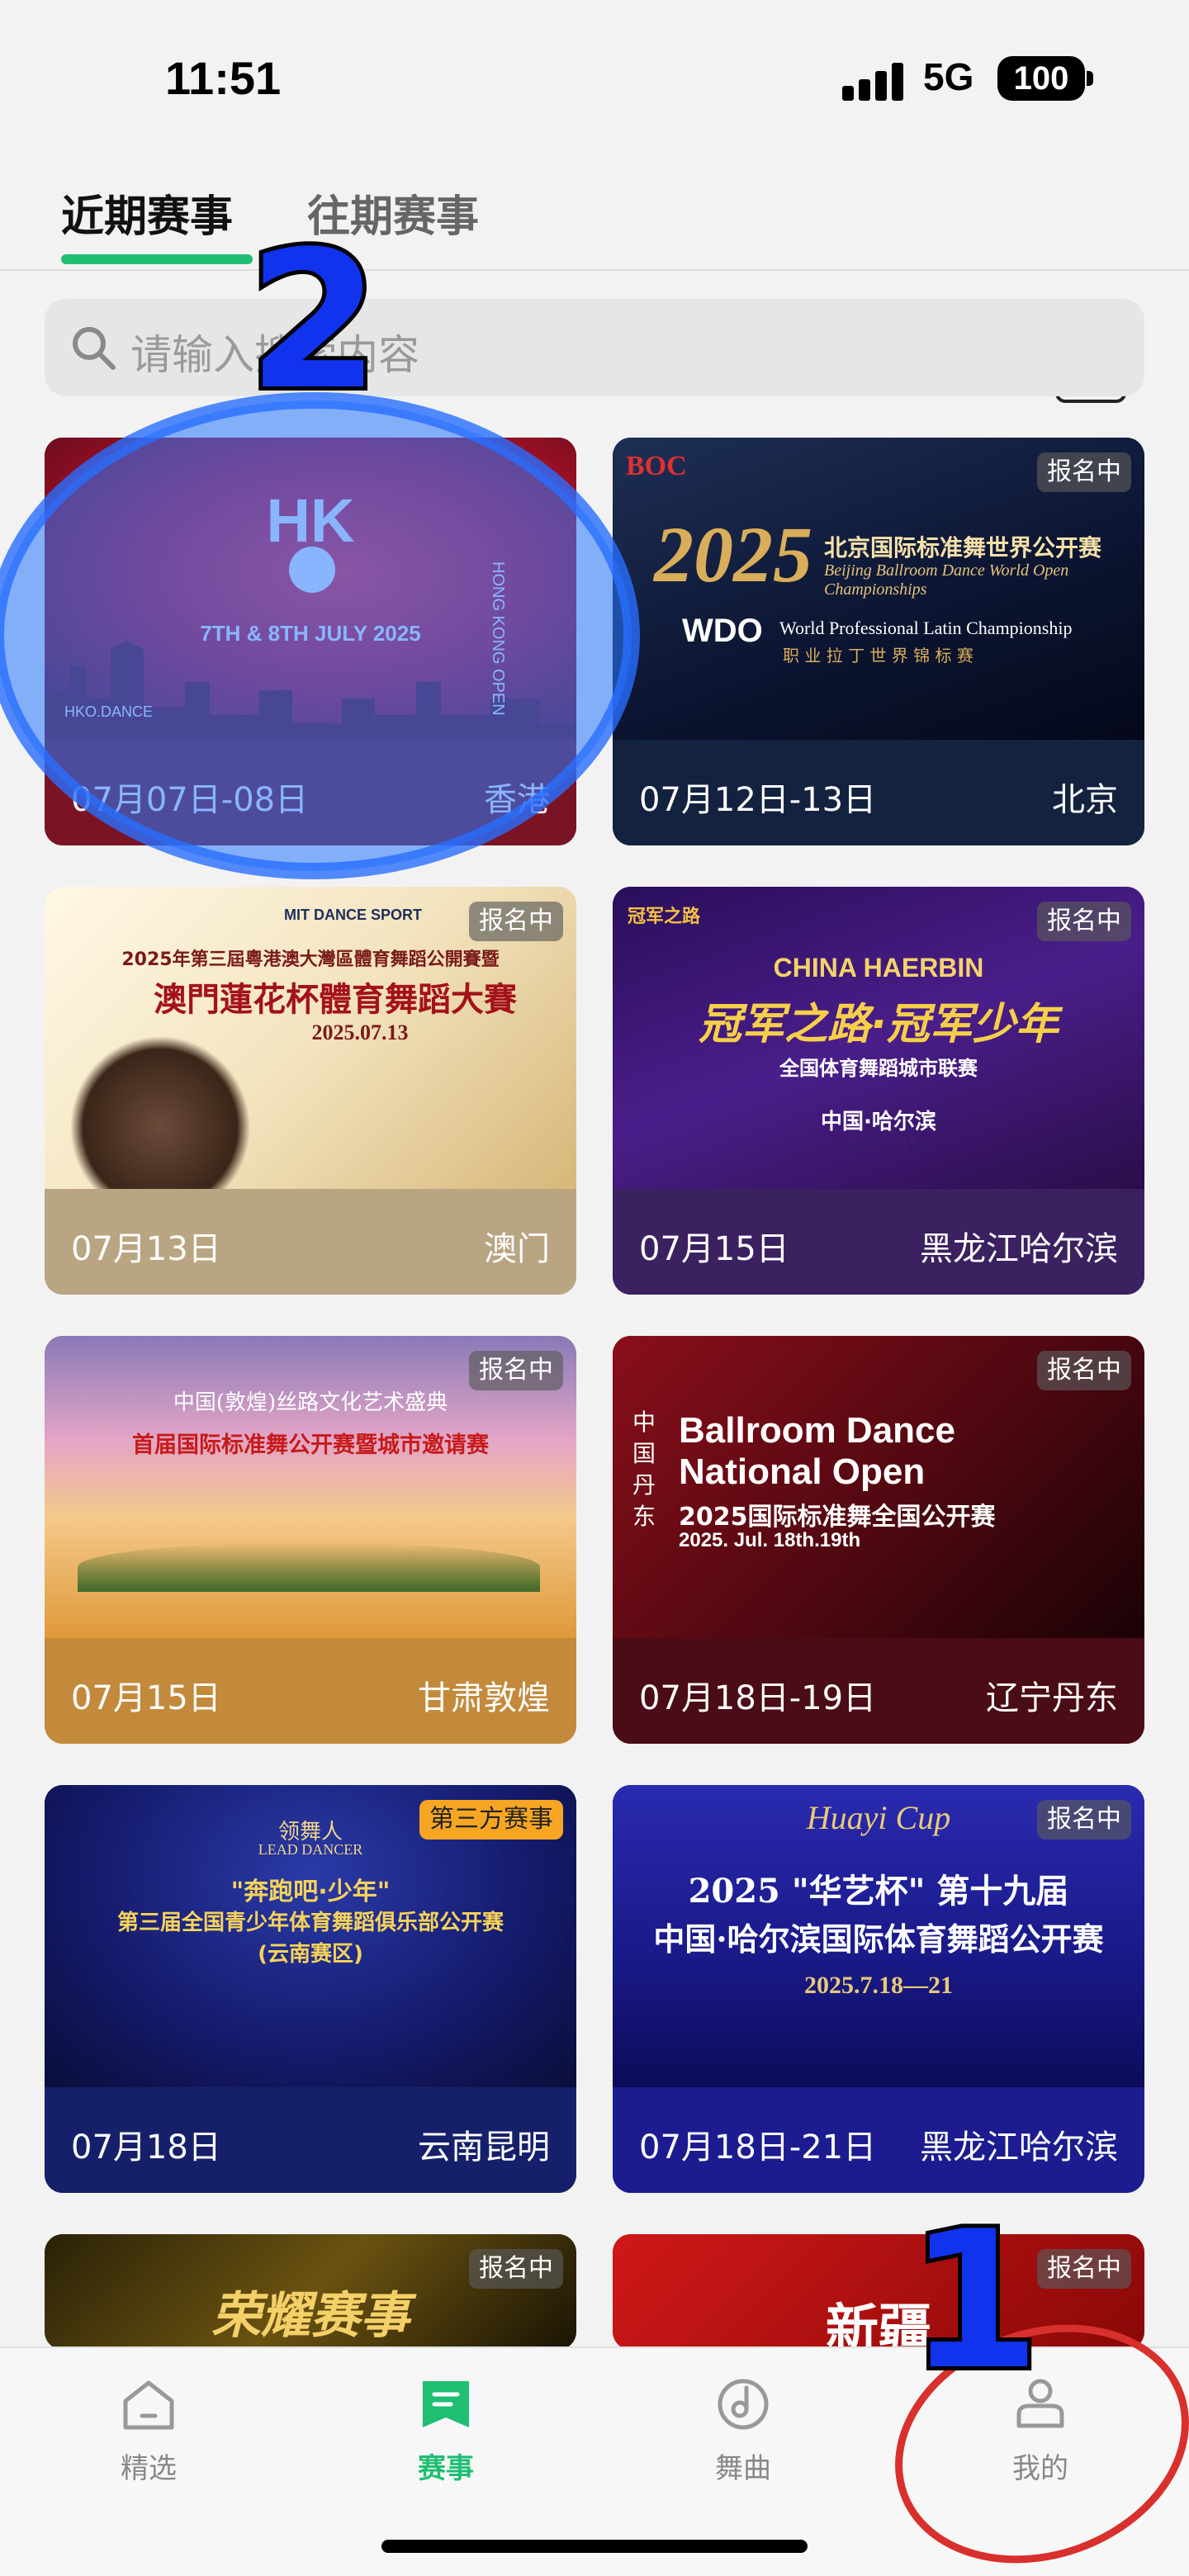 This screenshot has width=1189, height=2576. I want to click on event-poster: 中国(敦煌)丝路文化艺术盛典 首届国际标准舞公开赛暨城市邀请赛 报名中, so click(310, 1487).